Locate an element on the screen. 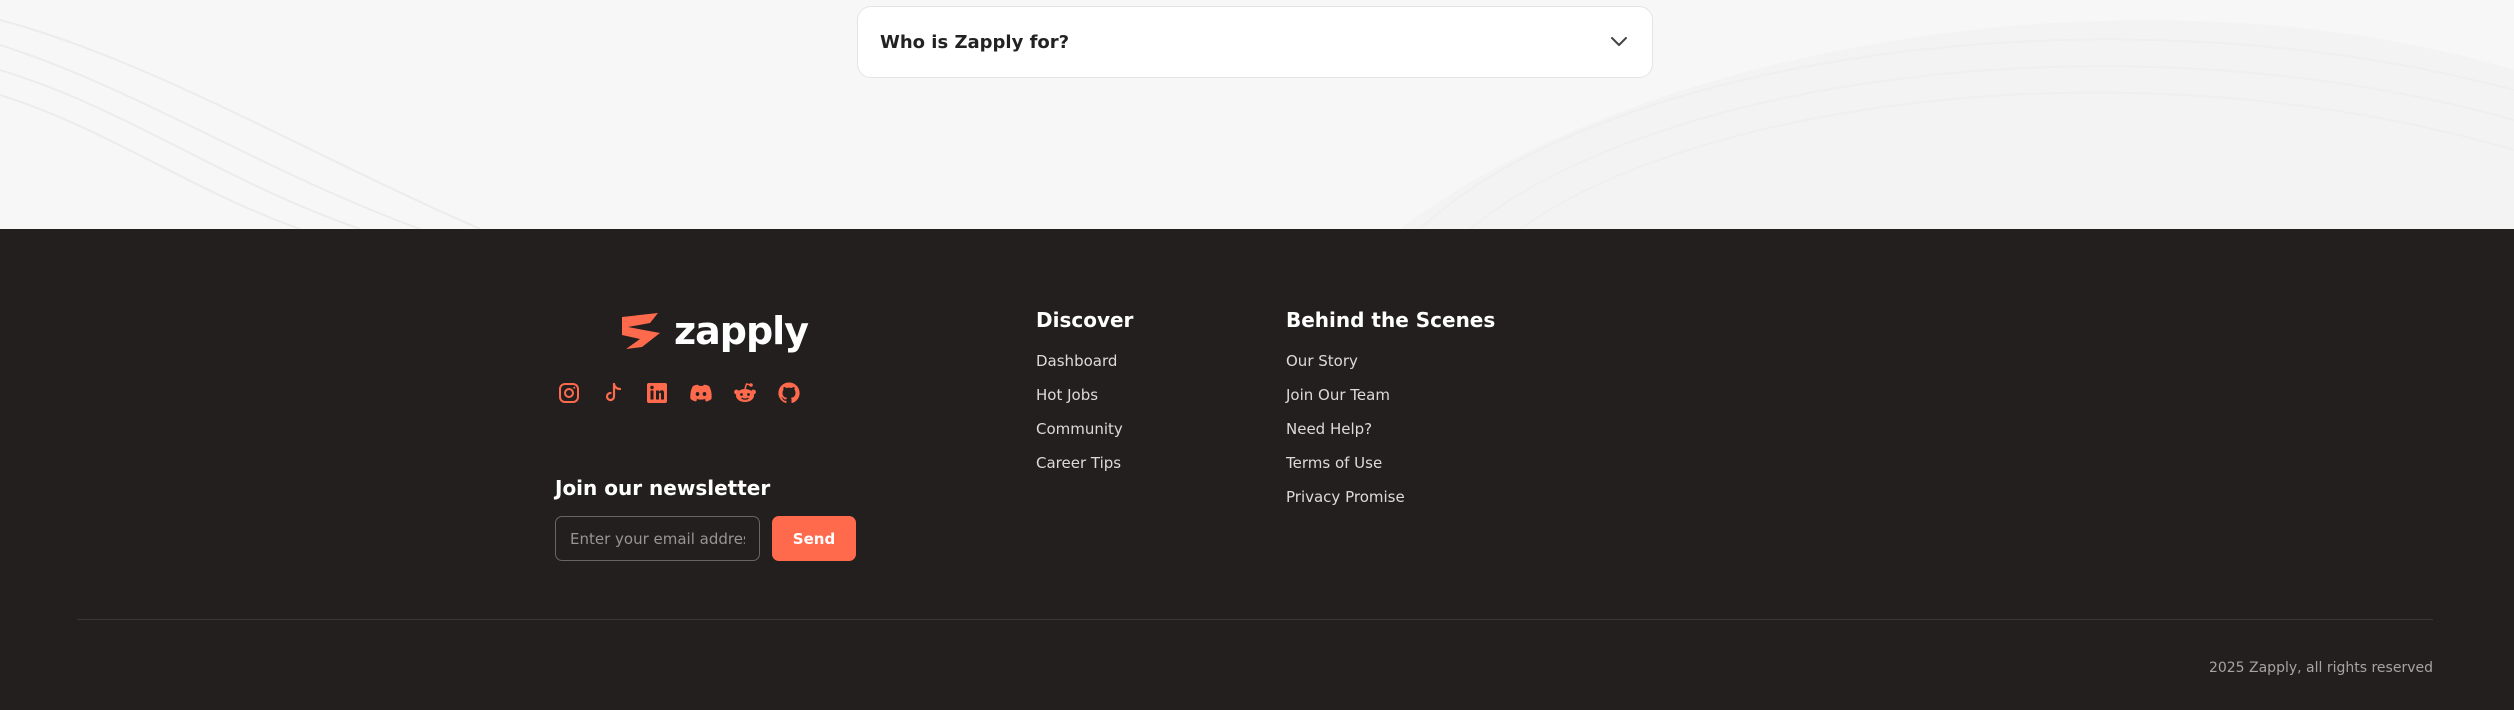  linkedin-icon is located at coordinates (657, 393).